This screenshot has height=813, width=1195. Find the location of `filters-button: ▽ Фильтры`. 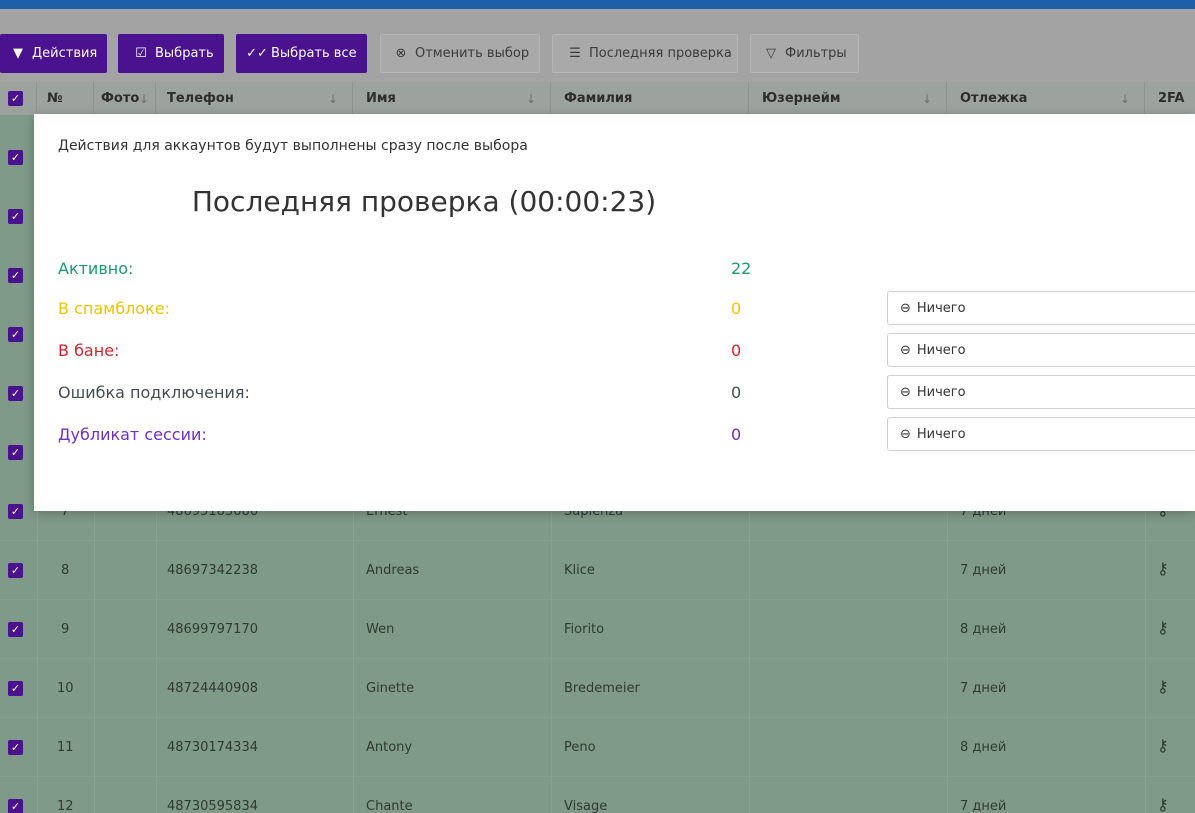

filters-button: ▽ Фильтры is located at coordinates (804, 53).